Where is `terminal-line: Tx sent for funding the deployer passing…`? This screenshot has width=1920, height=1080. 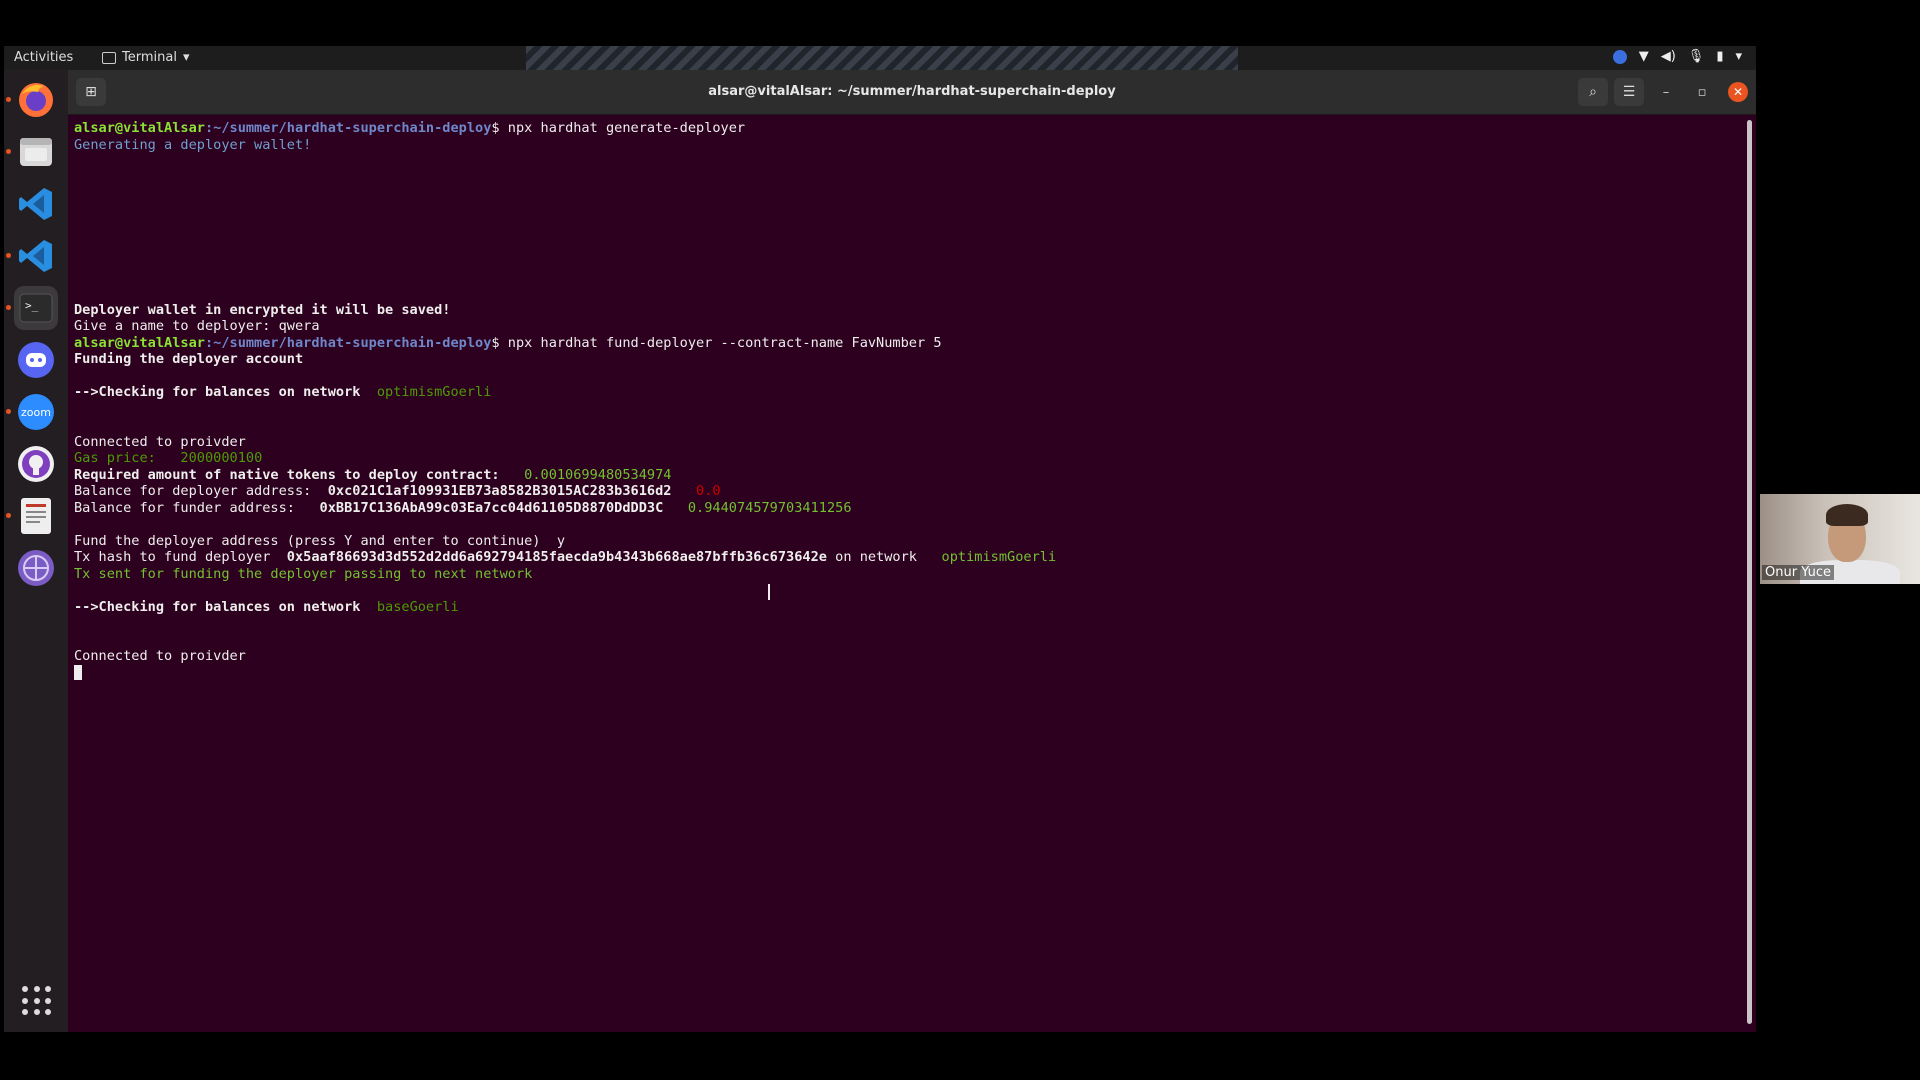
terminal-line: Tx sent for funding the deployer passing… is located at coordinates (303, 573).